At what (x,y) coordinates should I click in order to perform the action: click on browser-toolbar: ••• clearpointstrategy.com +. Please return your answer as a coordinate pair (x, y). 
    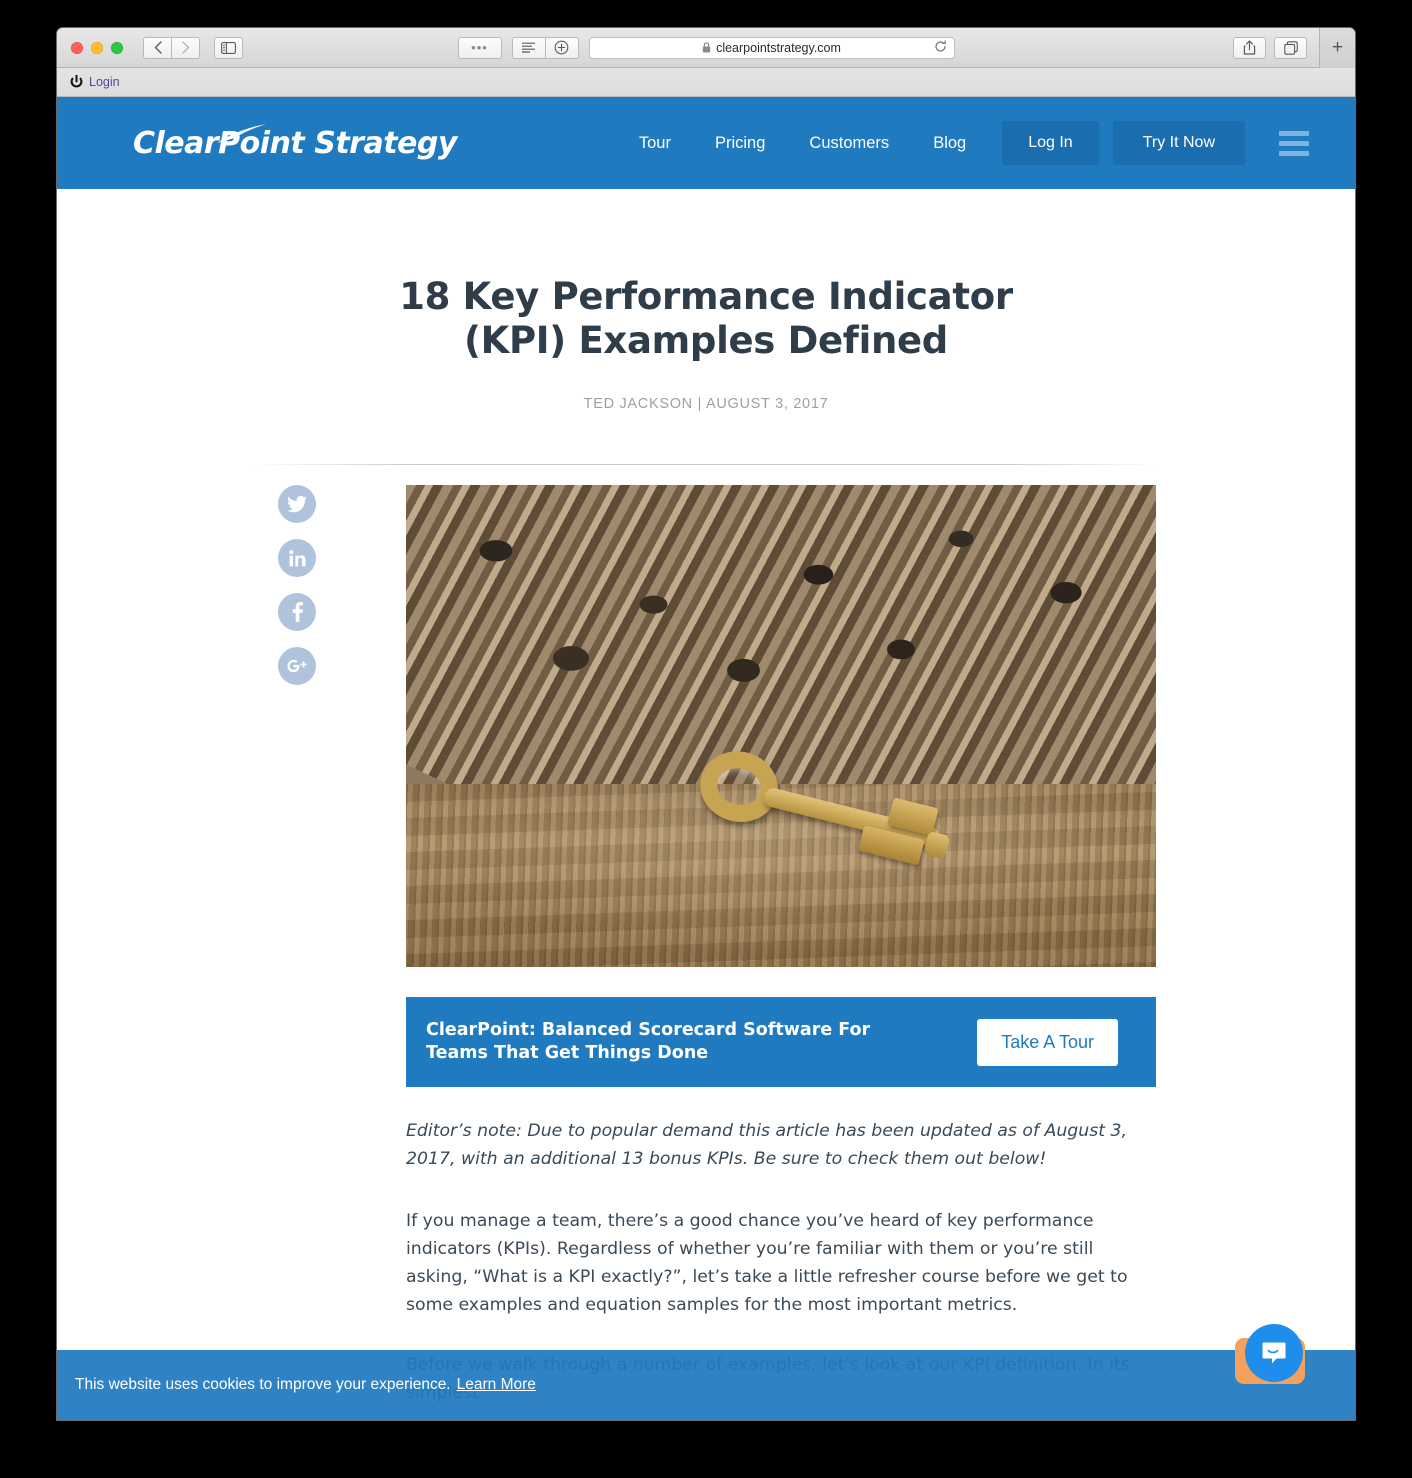
    Looking at the image, I should click on (706, 48).